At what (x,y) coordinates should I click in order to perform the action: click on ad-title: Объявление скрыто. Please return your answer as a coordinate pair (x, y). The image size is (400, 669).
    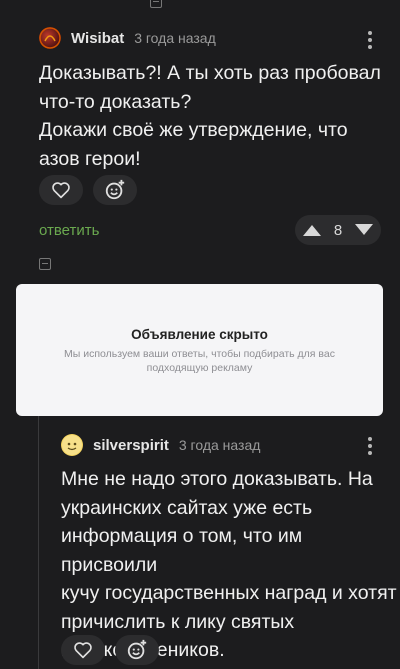
    Looking at the image, I should click on (199, 334).